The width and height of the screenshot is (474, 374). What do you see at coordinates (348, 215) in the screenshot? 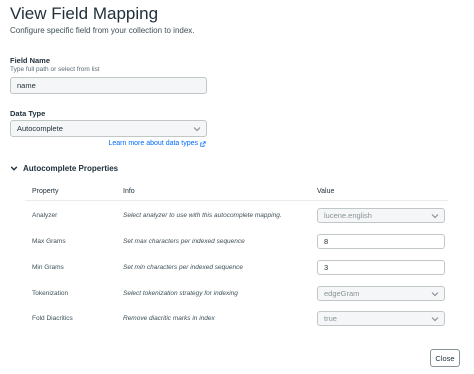
I see `analyzer-value: lucene.english` at bounding box center [348, 215].